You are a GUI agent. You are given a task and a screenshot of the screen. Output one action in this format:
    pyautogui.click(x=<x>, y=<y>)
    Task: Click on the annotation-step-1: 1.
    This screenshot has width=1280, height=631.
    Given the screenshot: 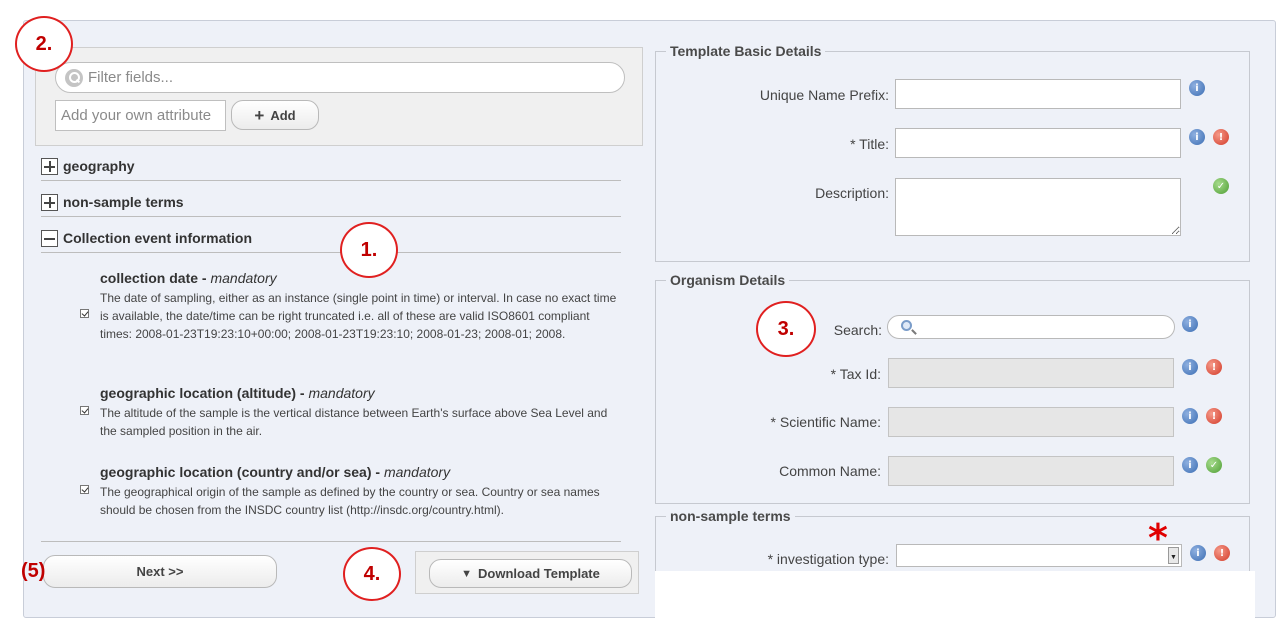 What is the action you would take?
    pyautogui.click(x=369, y=250)
    